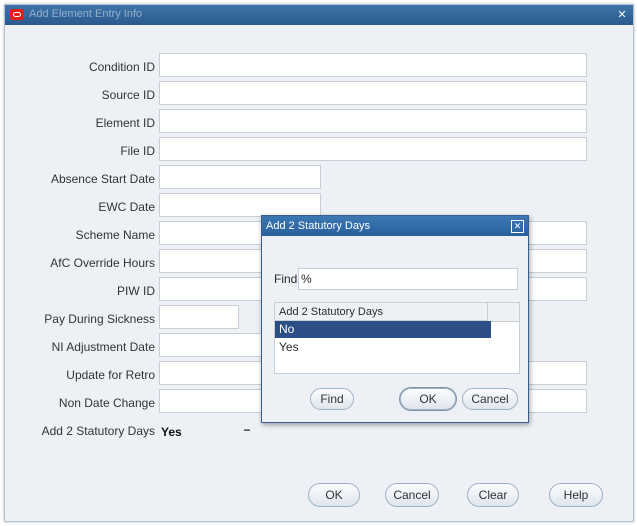 The width and height of the screenshot is (637, 526). What do you see at coordinates (383, 329) in the screenshot?
I see `list-item: No` at bounding box center [383, 329].